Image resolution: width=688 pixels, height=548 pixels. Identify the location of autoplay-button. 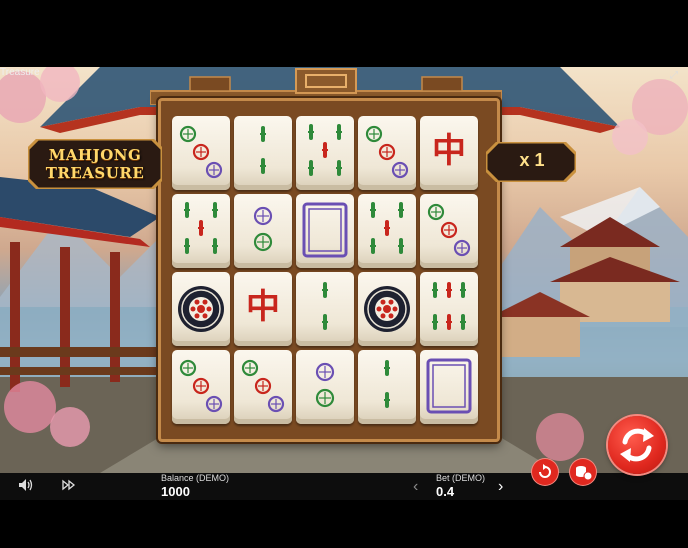
(545, 472).